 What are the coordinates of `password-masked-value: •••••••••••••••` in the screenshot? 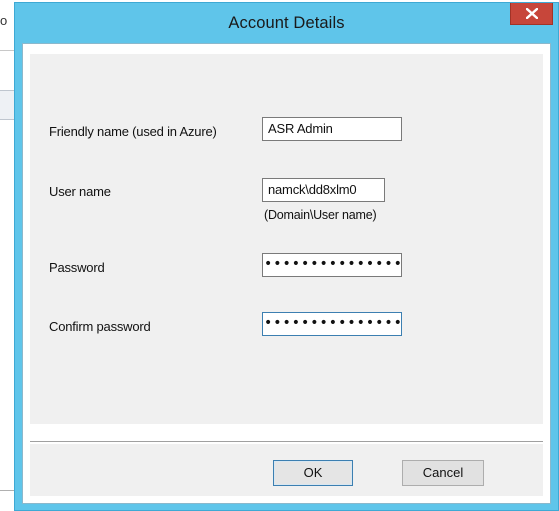 It's located at (333, 264).